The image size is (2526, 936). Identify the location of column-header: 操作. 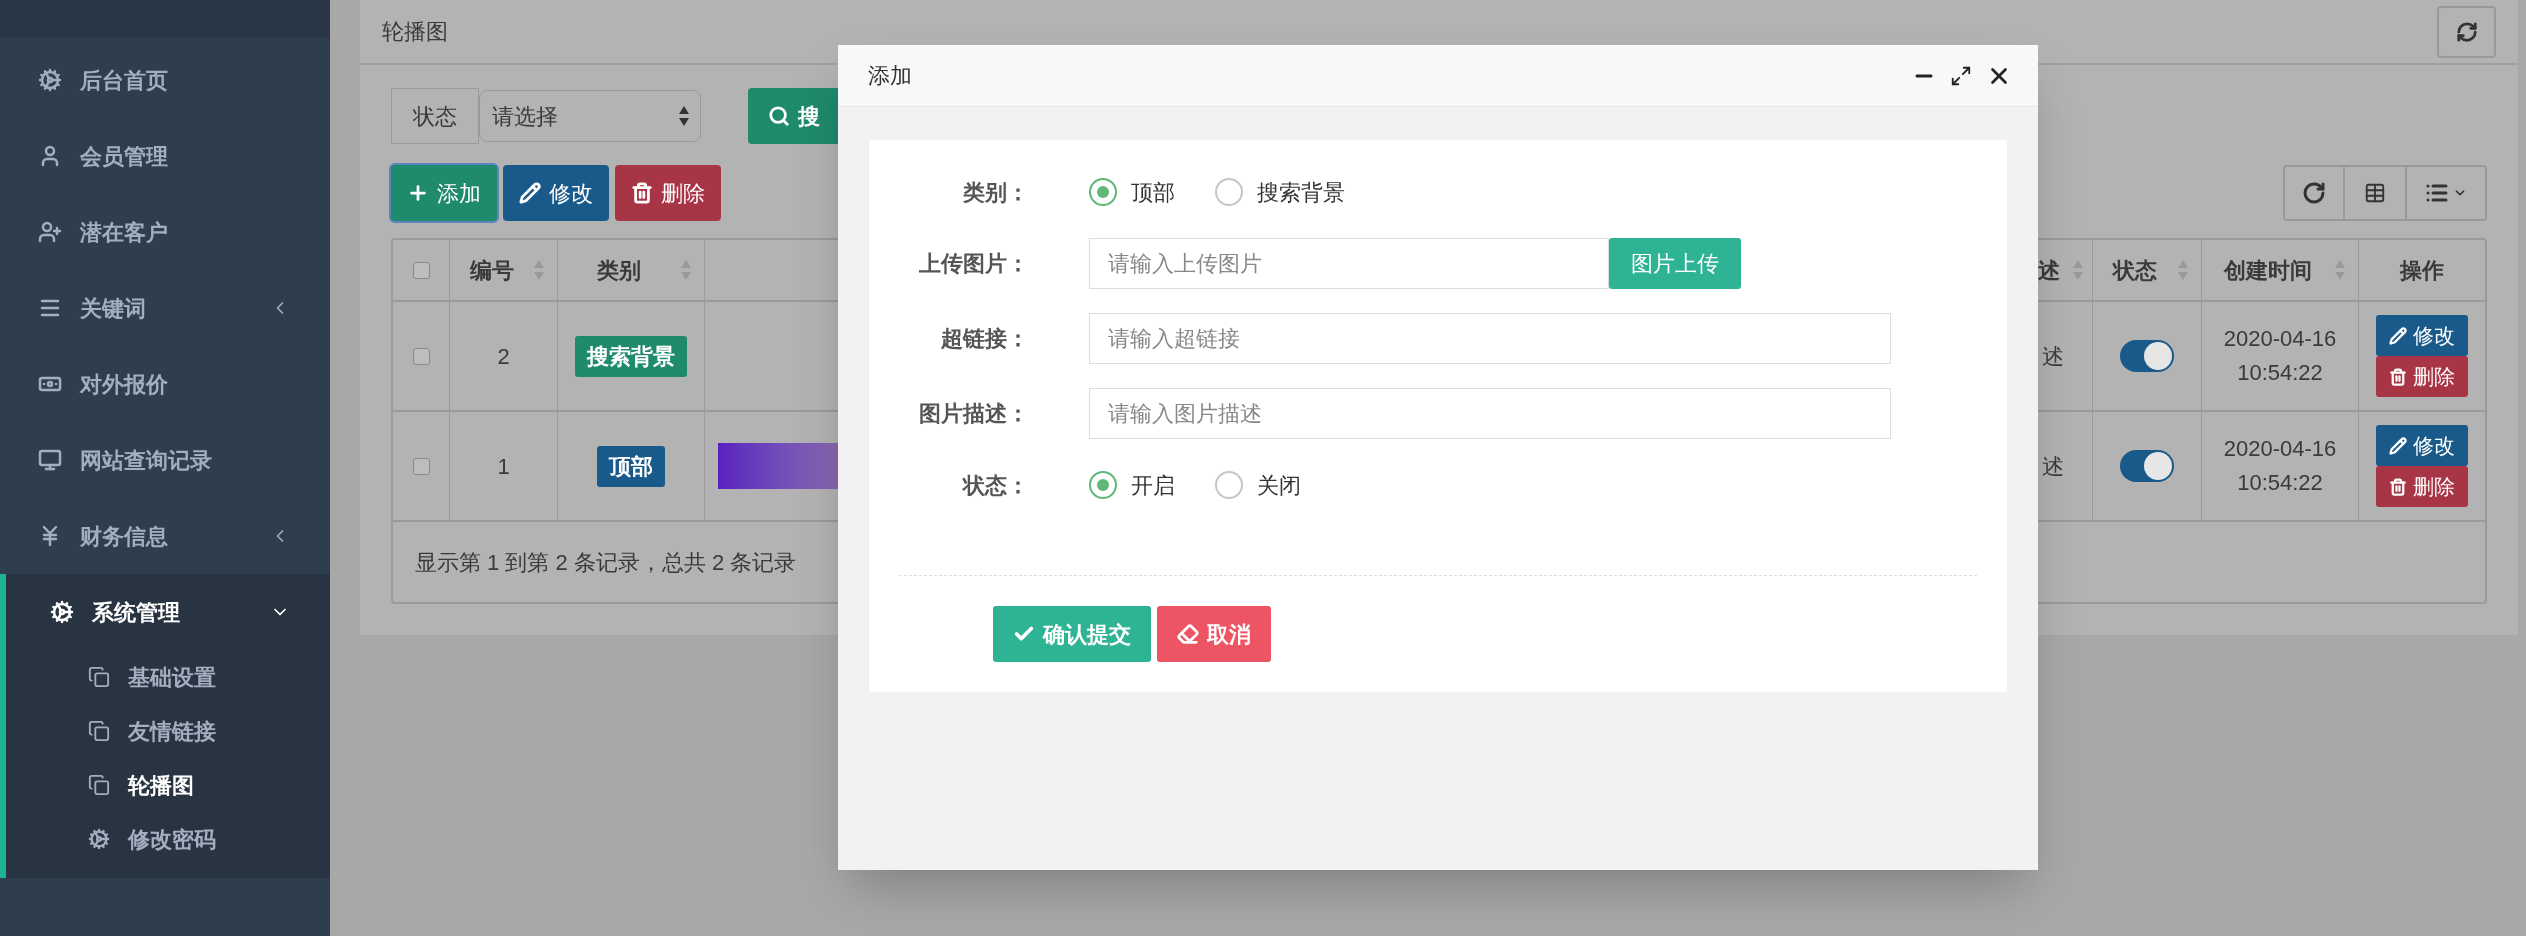
(2422, 270).